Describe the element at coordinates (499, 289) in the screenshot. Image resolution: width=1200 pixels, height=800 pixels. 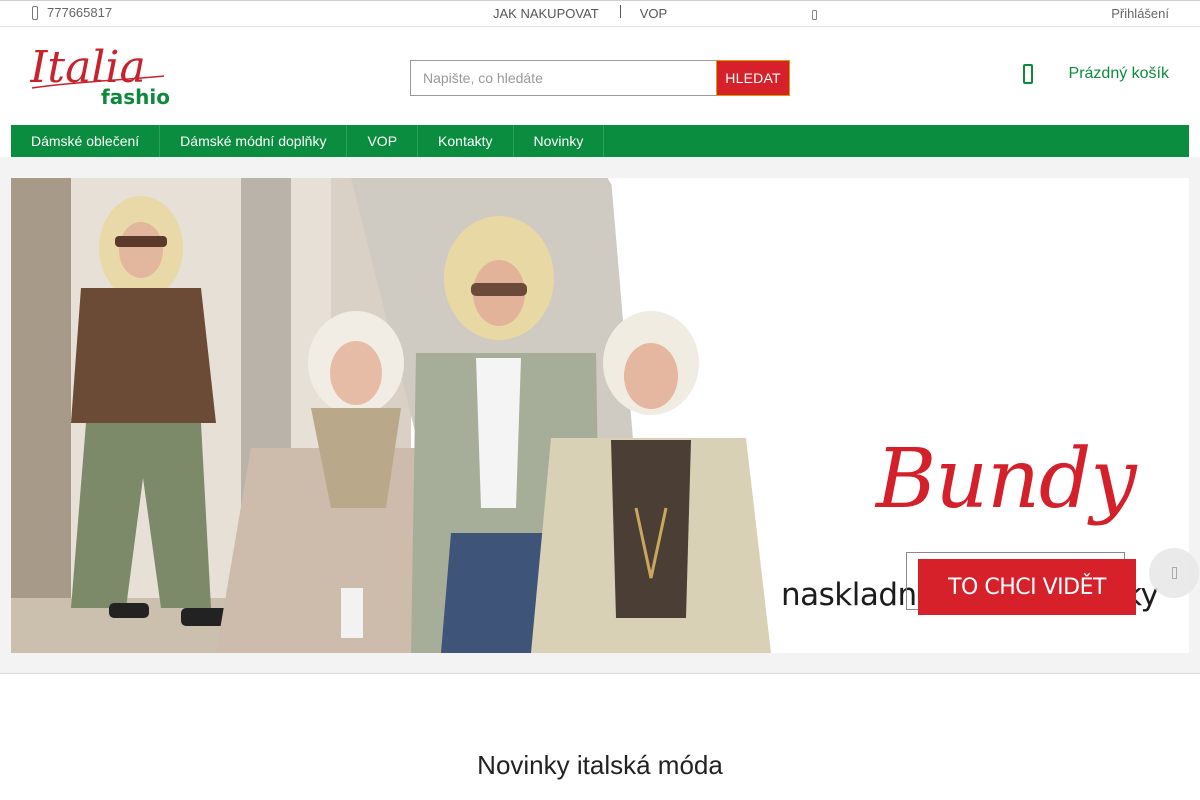
I see `person3-sunglasses` at that location.